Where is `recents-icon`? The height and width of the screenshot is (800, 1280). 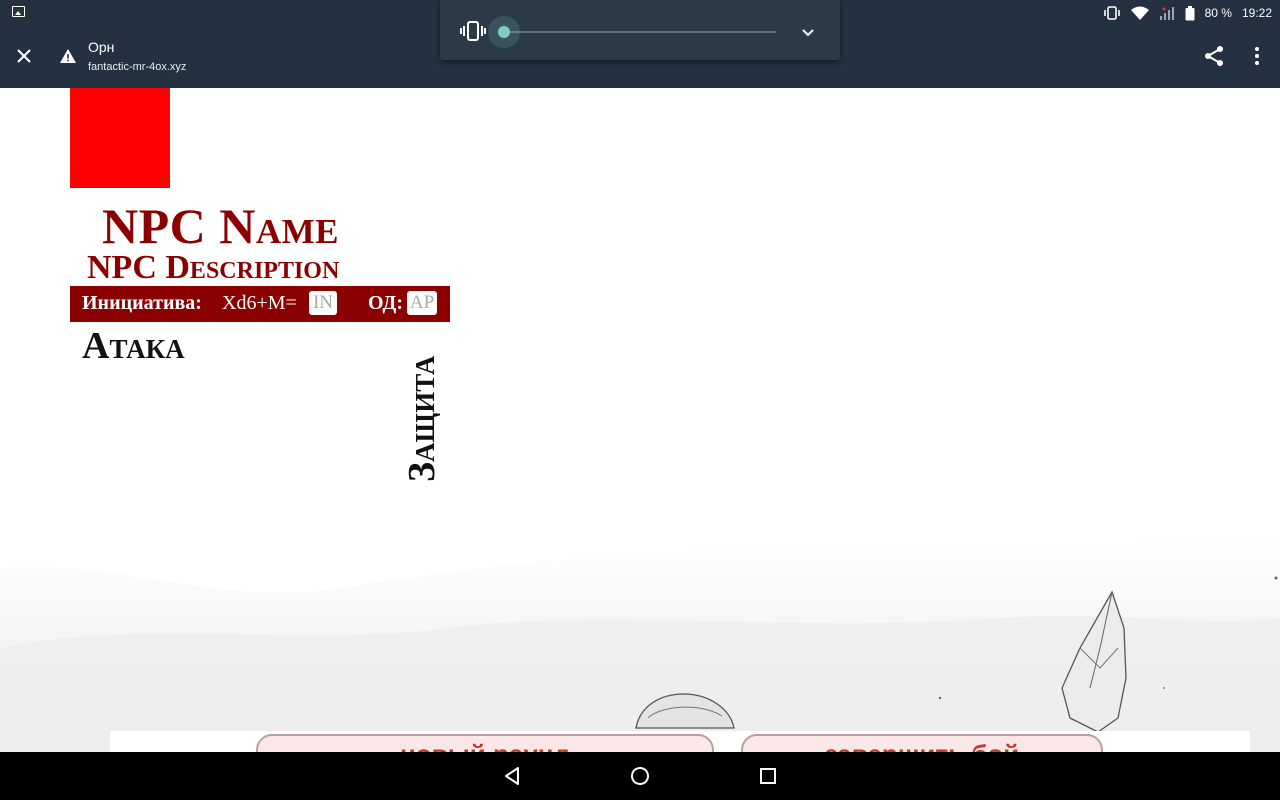 recents-icon is located at coordinates (768, 776).